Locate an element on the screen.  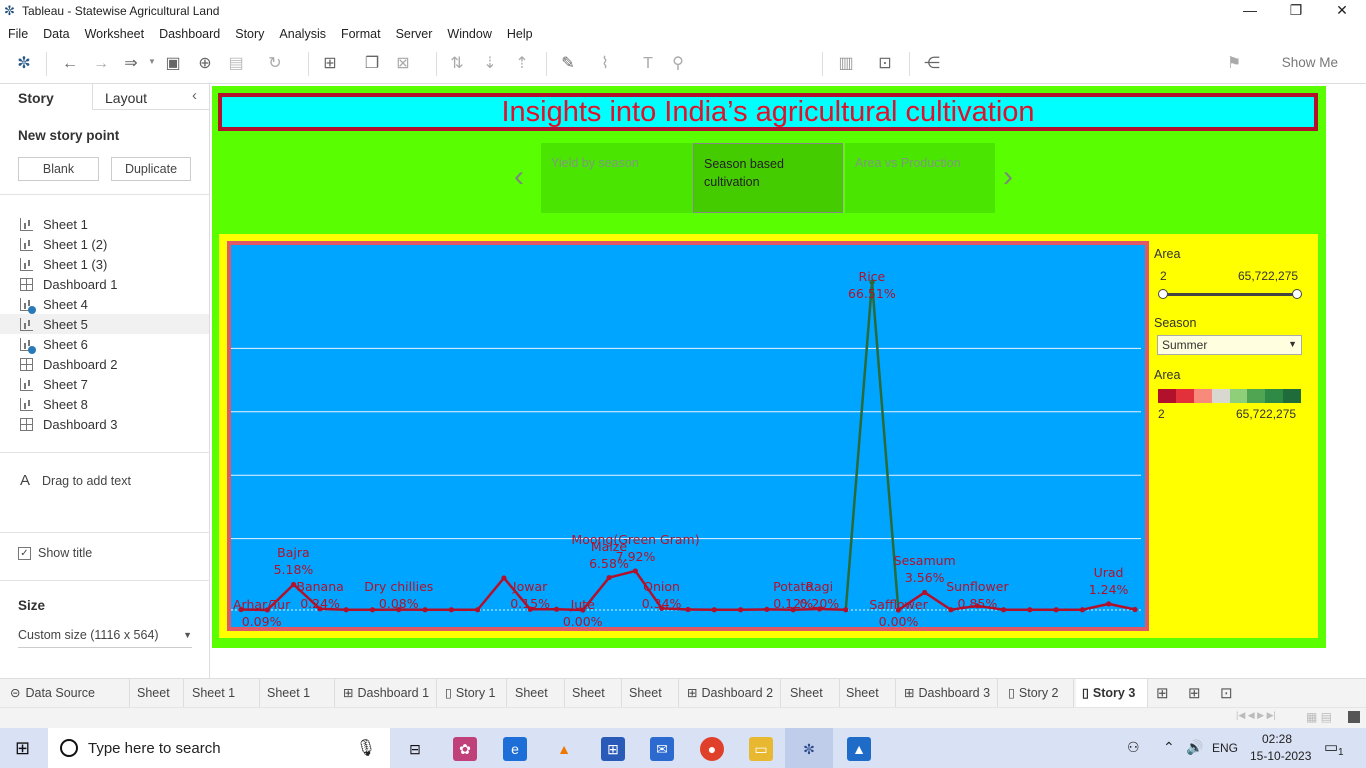
menu-file: File is located at coordinates (18, 34).